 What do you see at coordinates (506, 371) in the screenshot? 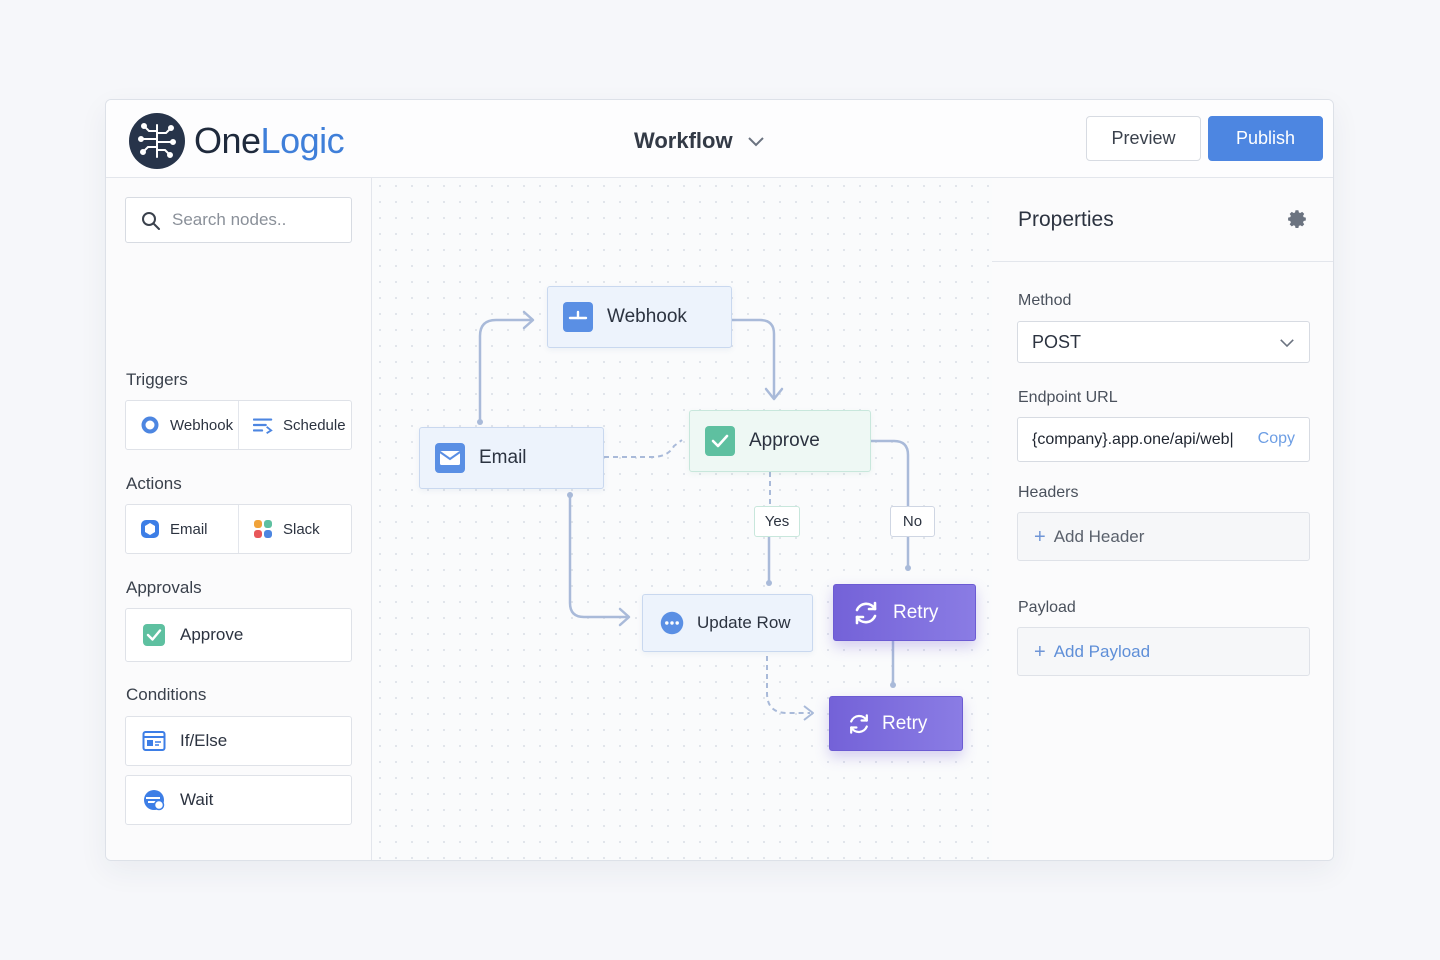
I see `connector-email-webhook` at bounding box center [506, 371].